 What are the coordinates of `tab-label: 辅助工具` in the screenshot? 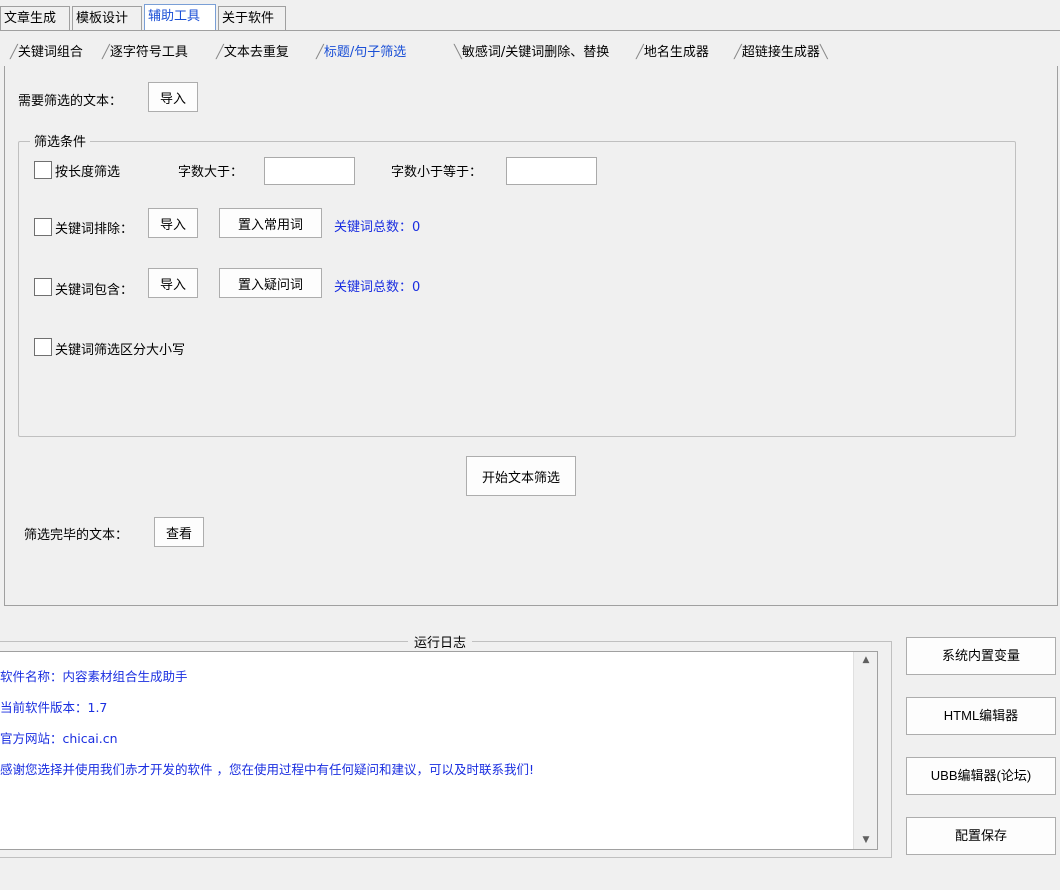 It's located at (174, 16).